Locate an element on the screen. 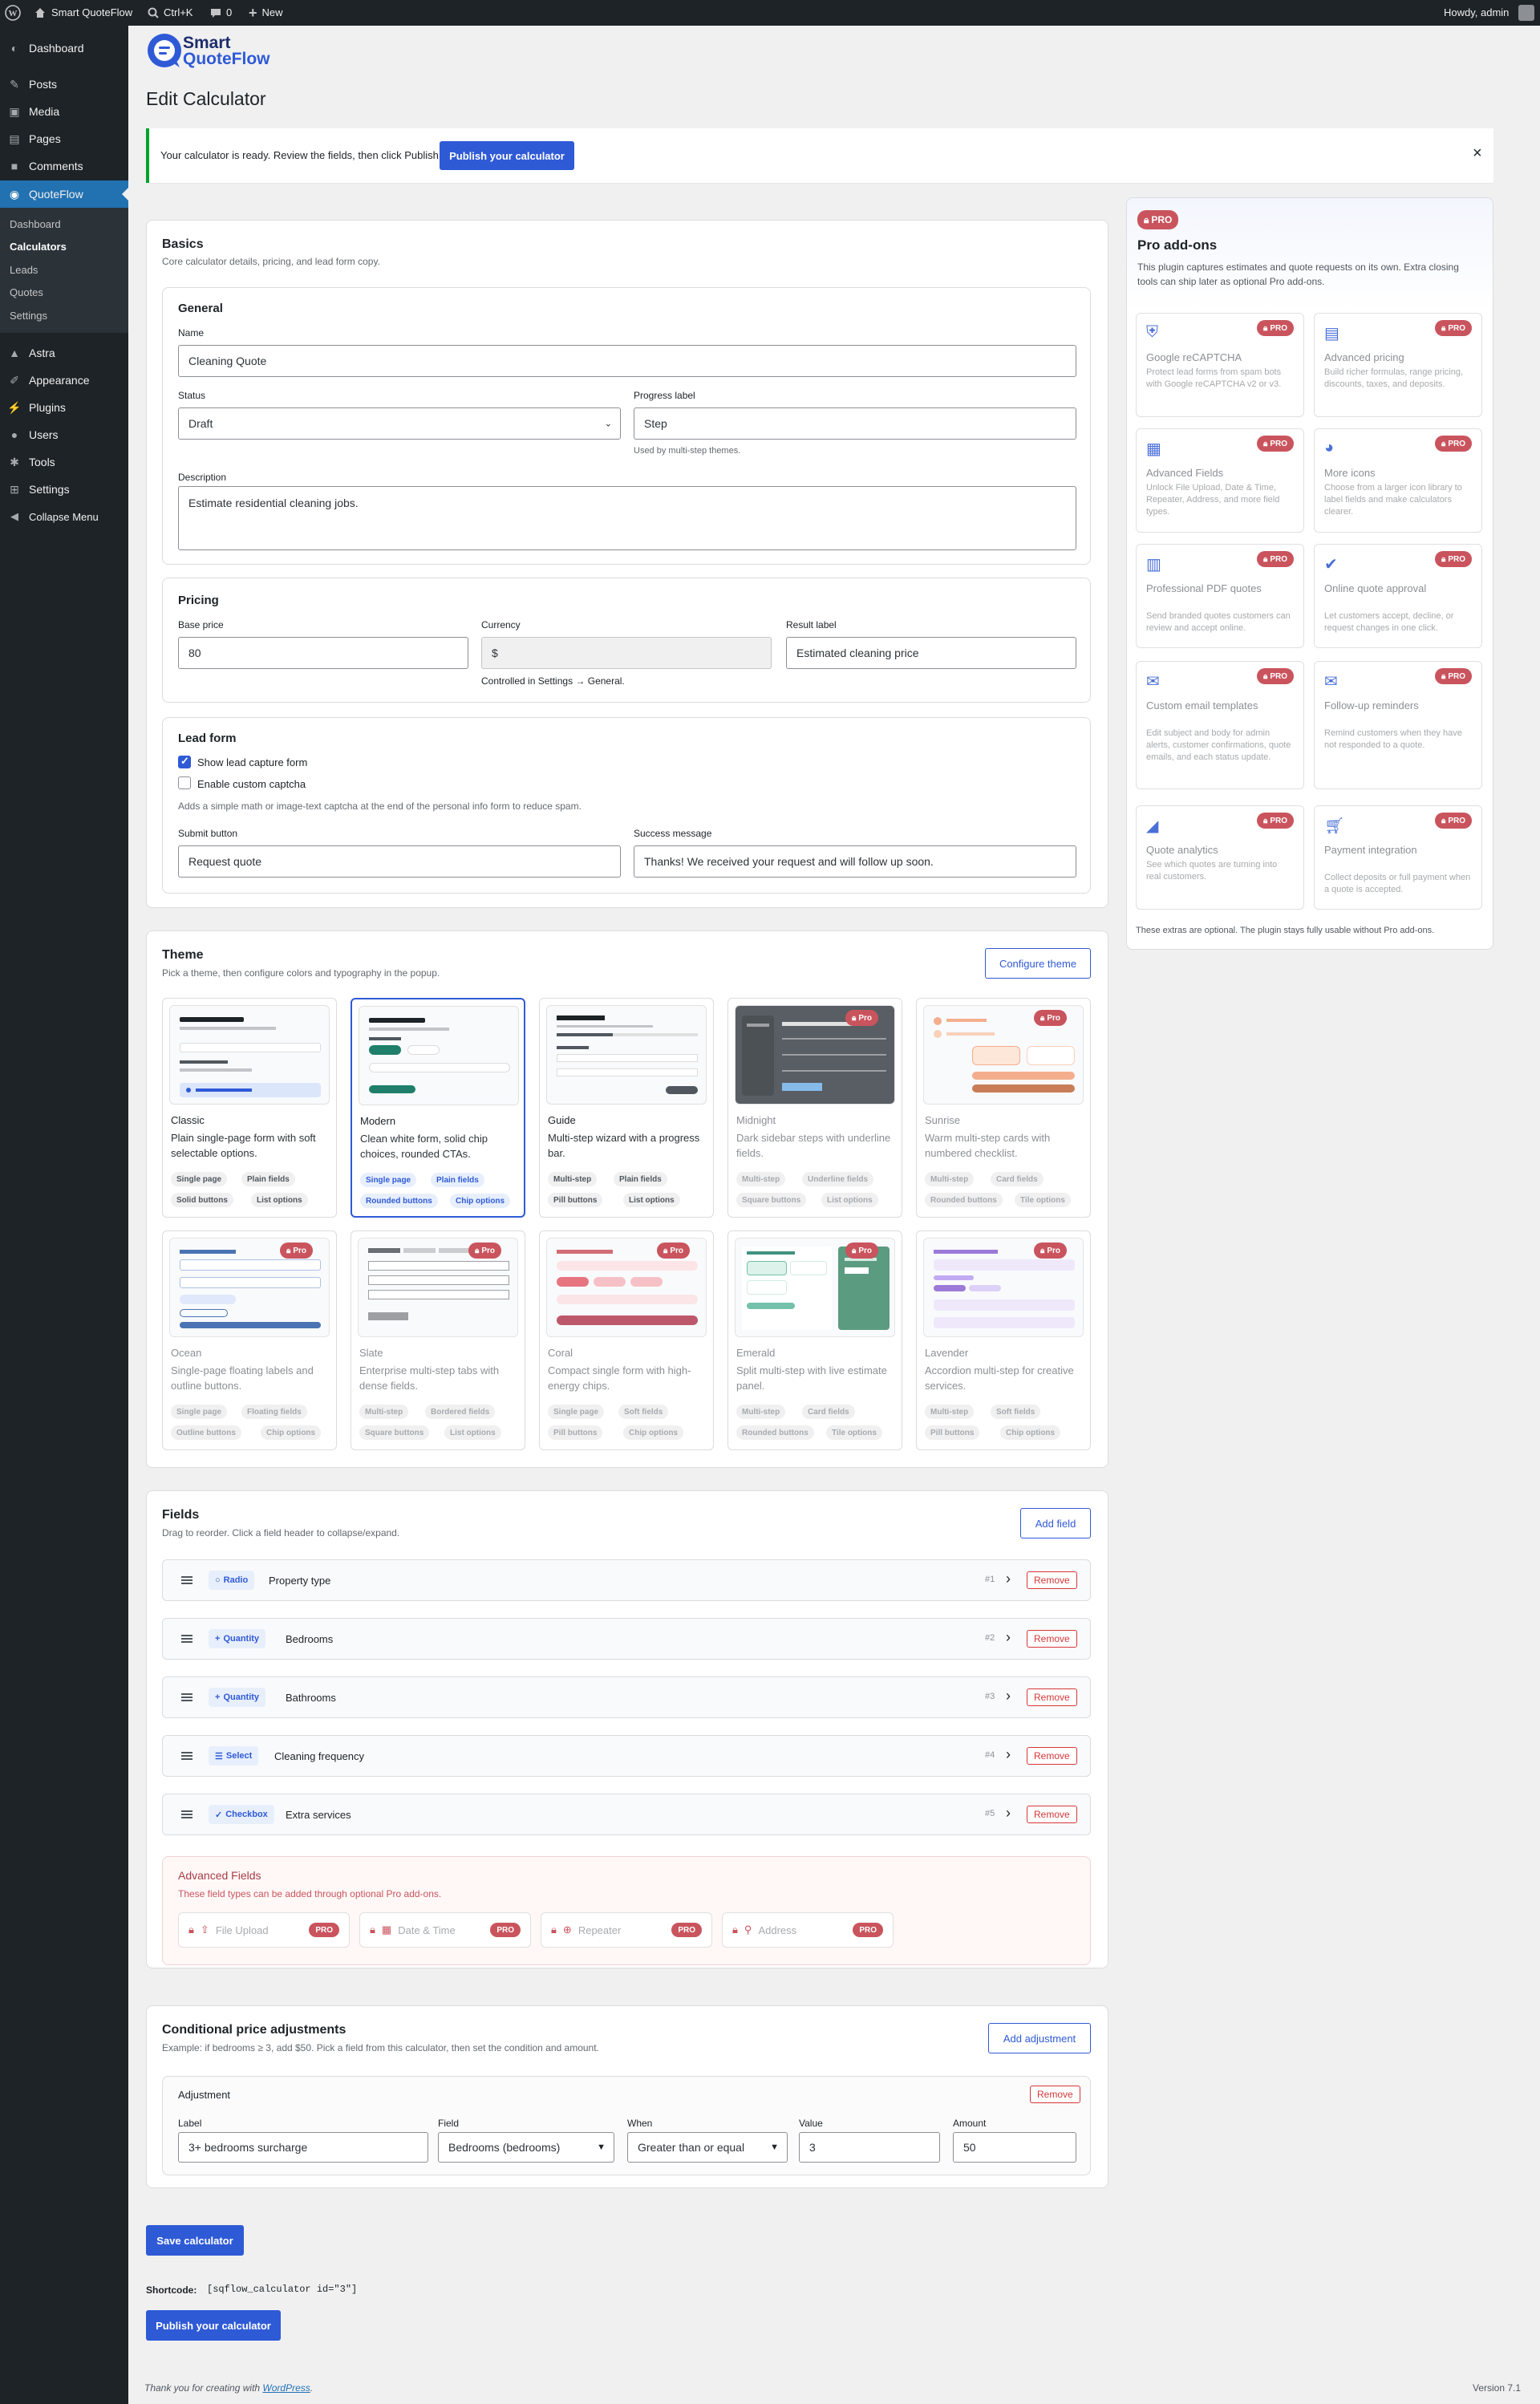 This screenshot has width=1540, height=2404. theme-tag: List options is located at coordinates (651, 1200).